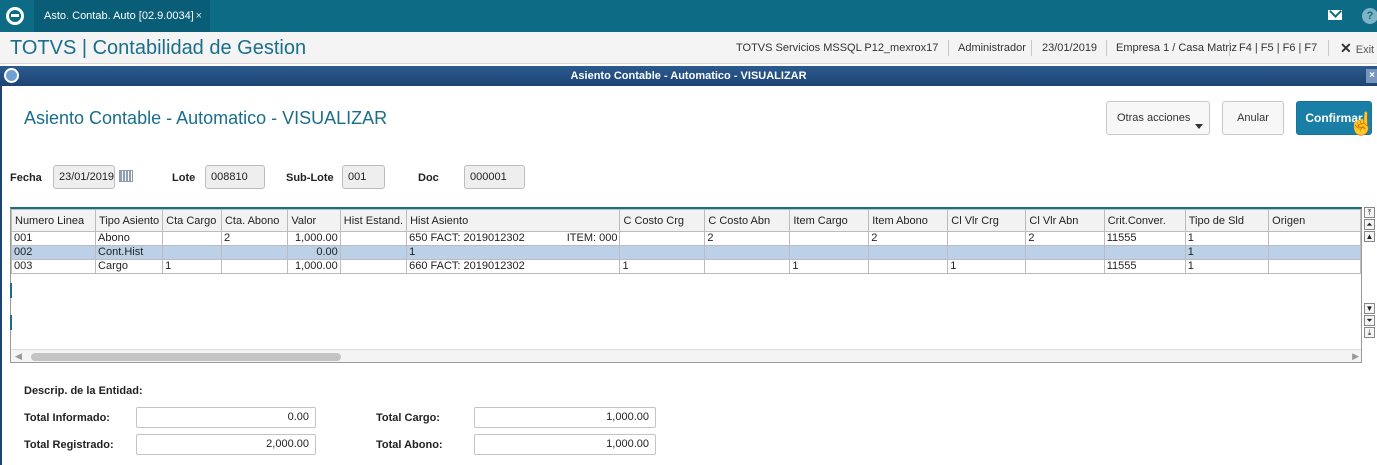 This screenshot has height=465, width=1377. Describe the element at coordinates (54, 266) in the screenshot. I see `table-cell: 003` at that location.